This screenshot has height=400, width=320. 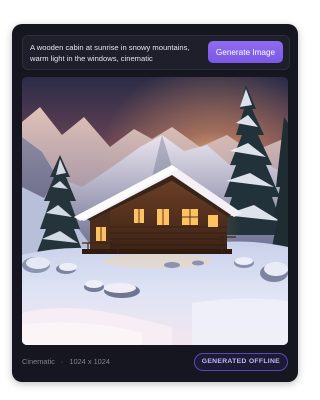 What do you see at coordinates (66, 361) in the screenshot?
I see `image-meta: Cinematic · 1024 x 1024` at bounding box center [66, 361].